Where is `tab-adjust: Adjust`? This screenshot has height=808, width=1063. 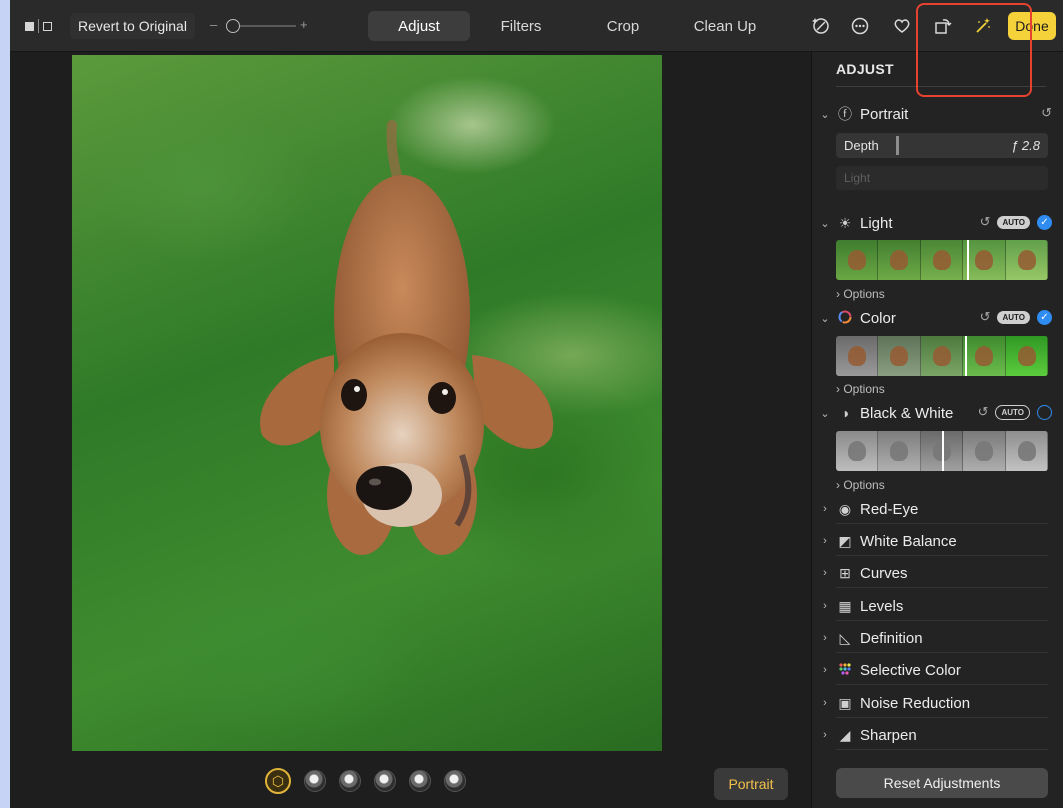 tab-adjust: Adjust is located at coordinates (419, 26).